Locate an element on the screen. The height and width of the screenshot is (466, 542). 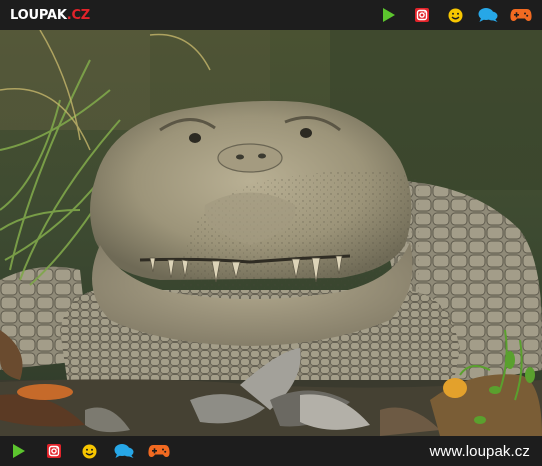
bottom-icon-group is located at coordinates (89, 451).